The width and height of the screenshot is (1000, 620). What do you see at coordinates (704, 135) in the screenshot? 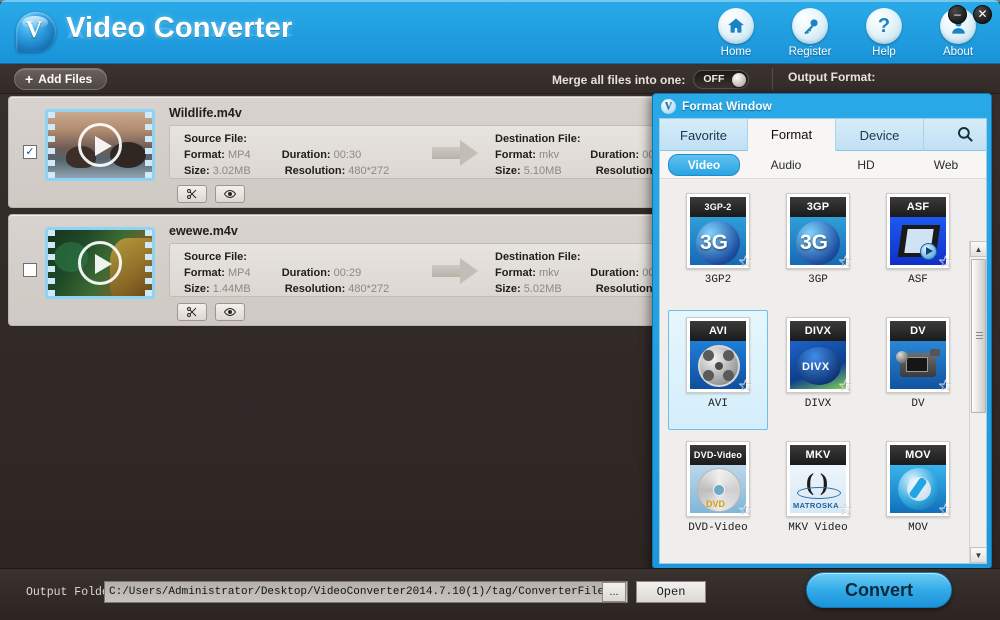
I see `tab-favorite: Favorite` at bounding box center [704, 135].